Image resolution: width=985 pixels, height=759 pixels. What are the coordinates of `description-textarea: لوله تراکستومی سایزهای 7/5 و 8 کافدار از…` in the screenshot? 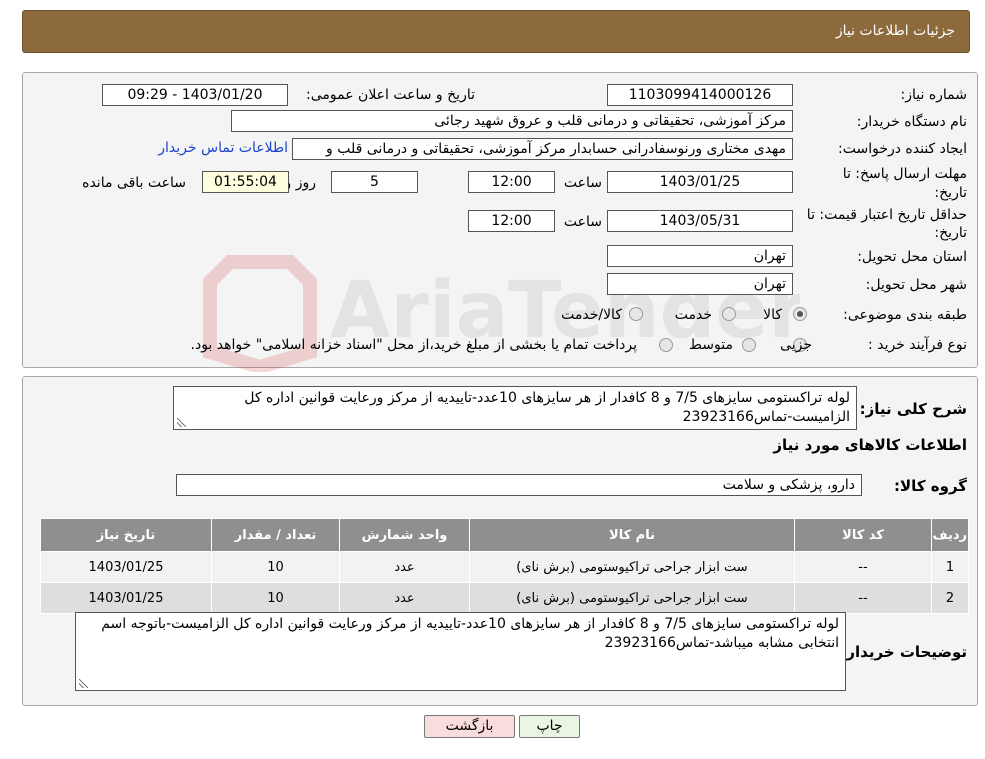 It's located at (515, 408).